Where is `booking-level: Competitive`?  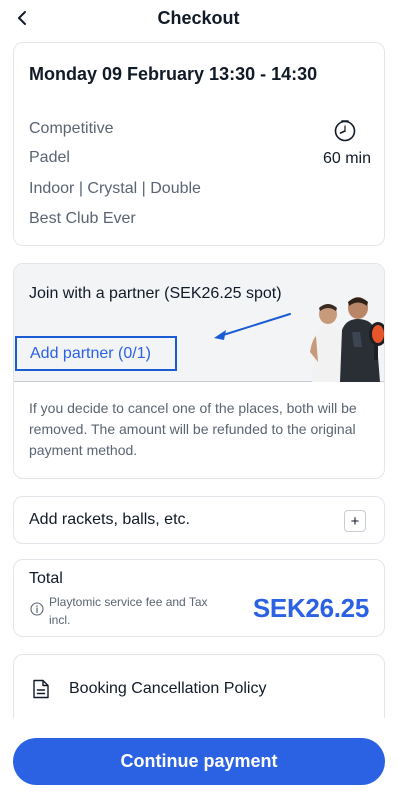 booking-level: Competitive is located at coordinates (71, 128).